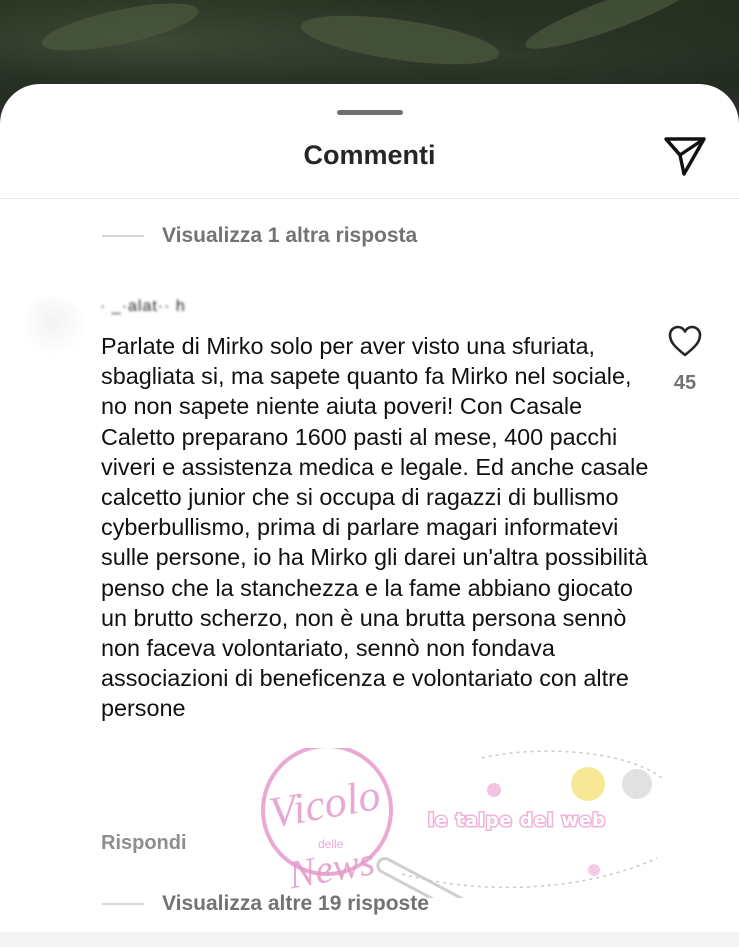 The image size is (739, 947). I want to click on header-divider, so click(369, 198).